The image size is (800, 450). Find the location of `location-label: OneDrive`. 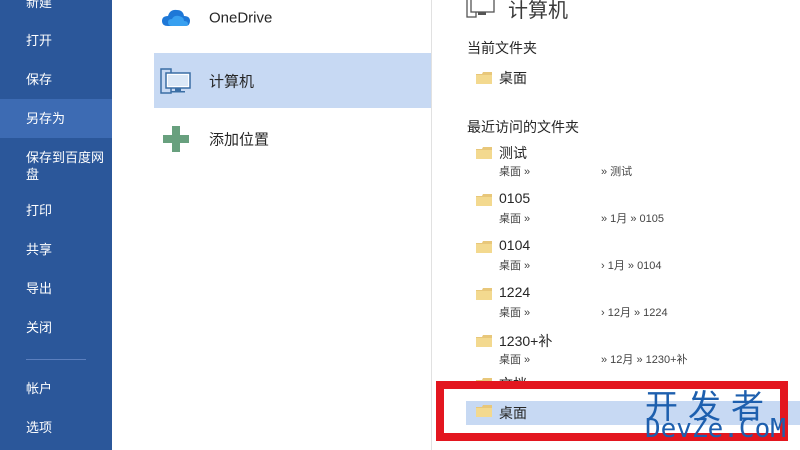

location-label: OneDrive is located at coordinates (241, 17).